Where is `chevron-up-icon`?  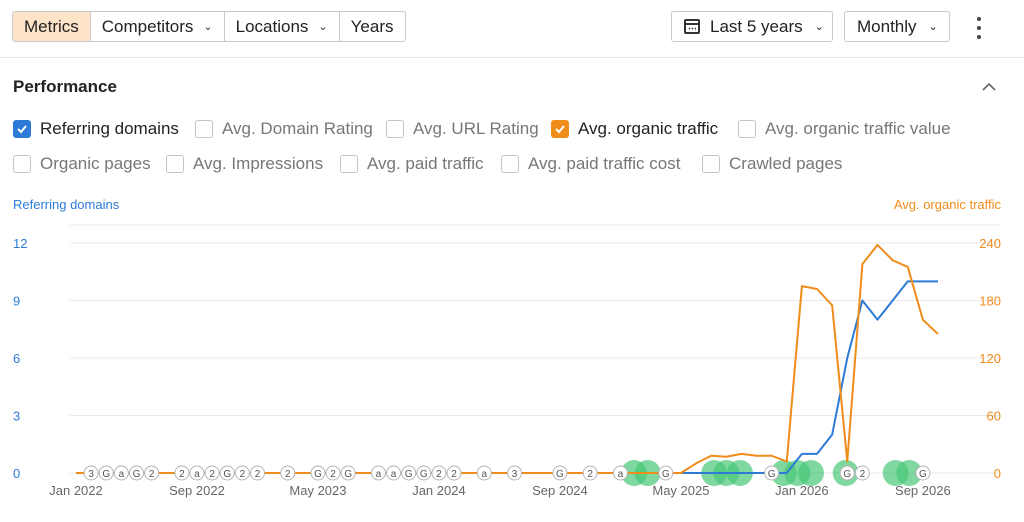
chevron-up-icon is located at coordinates (989, 87).